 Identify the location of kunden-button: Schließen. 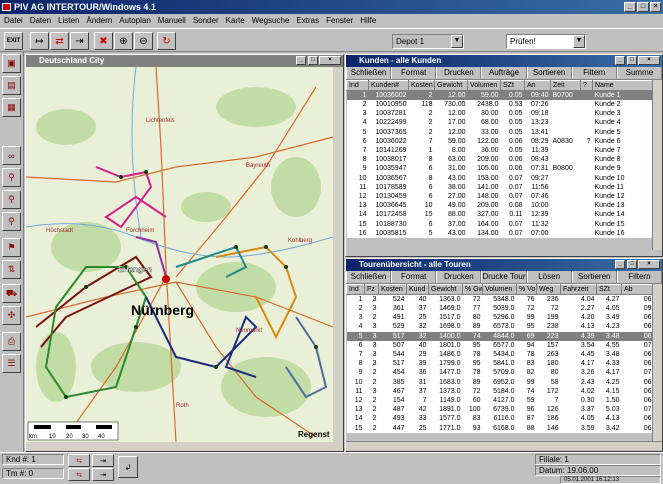
(369, 73).